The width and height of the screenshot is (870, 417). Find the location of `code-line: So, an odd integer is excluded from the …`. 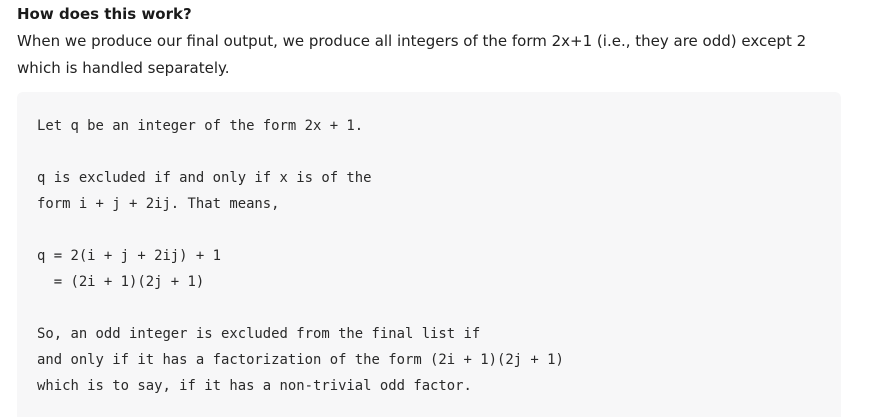

code-line: So, an odd integer is excluded from the … is located at coordinates (259, 334).